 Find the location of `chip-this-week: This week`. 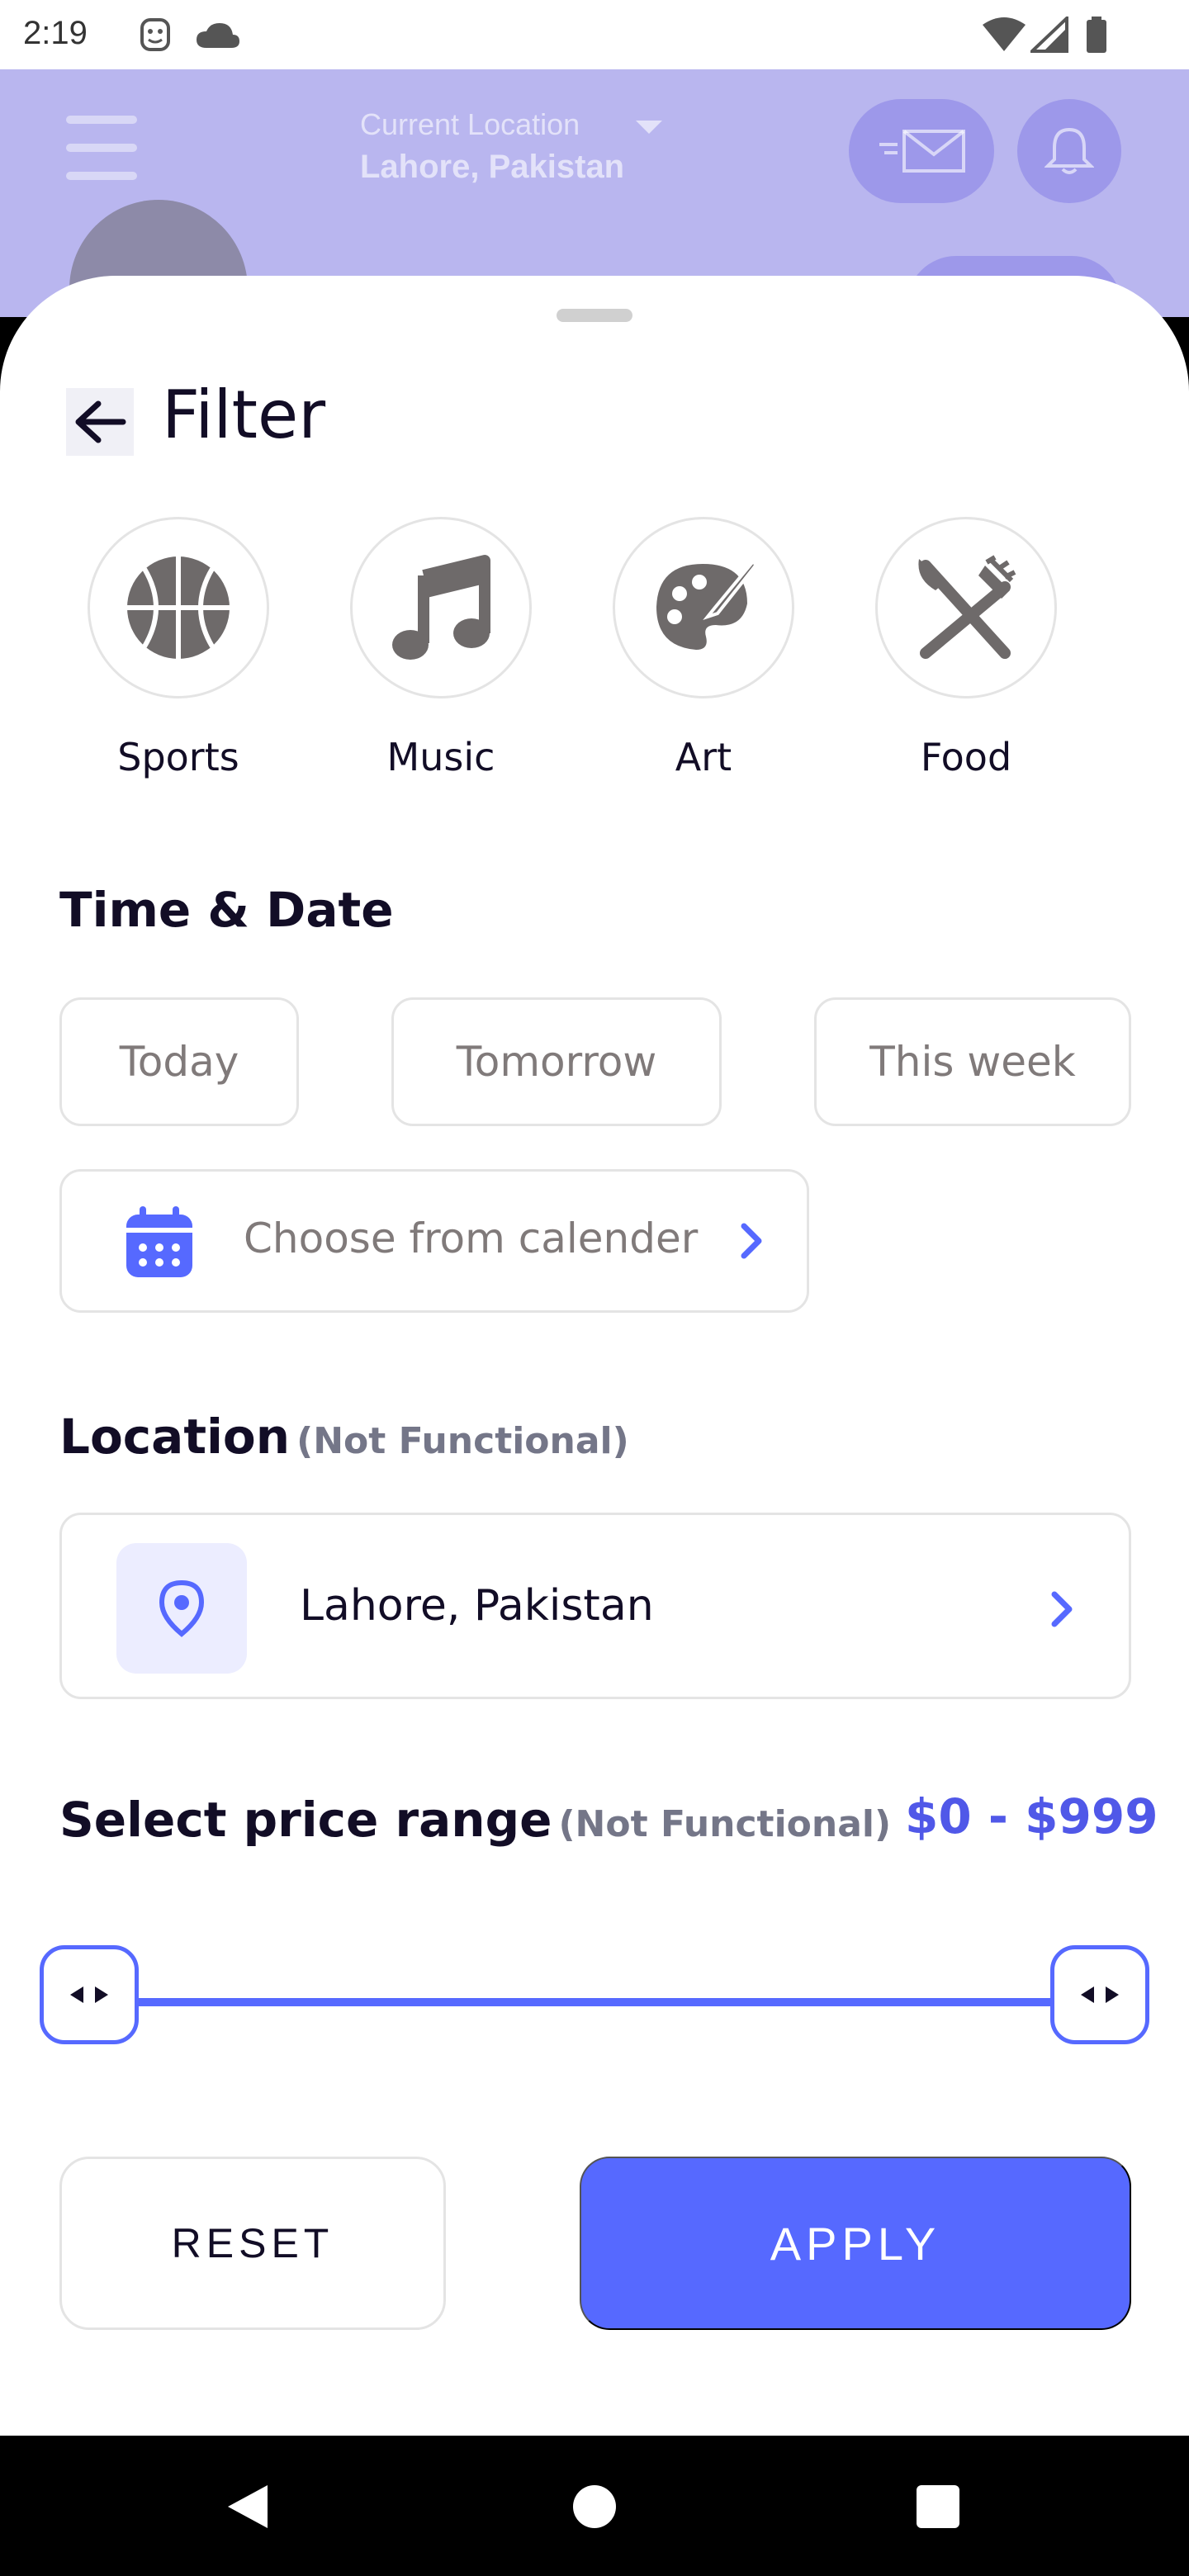

chip-this-week: This week is located at coordinates (972, 1061).